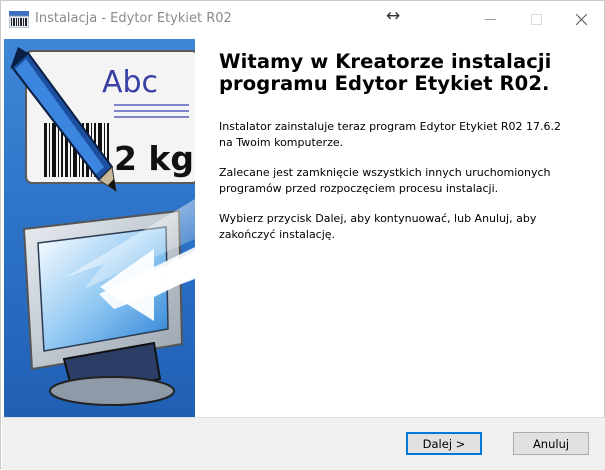  I want to click on weight-text: 2 kg, so click(154, 158).